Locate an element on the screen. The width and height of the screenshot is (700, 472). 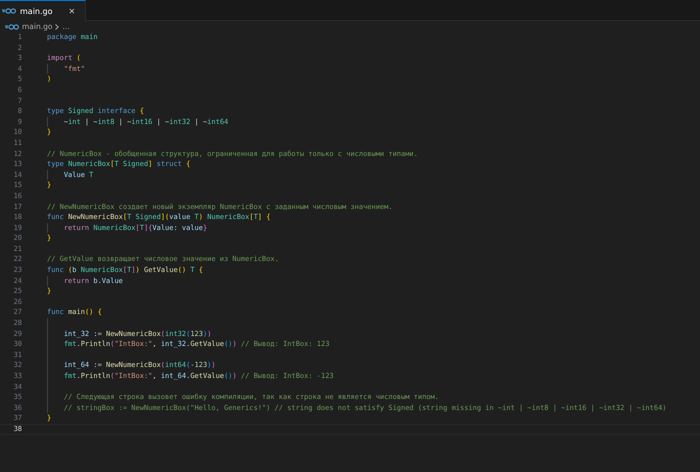
file-tab: main.go ✕ is located at coordinates (43, 10).